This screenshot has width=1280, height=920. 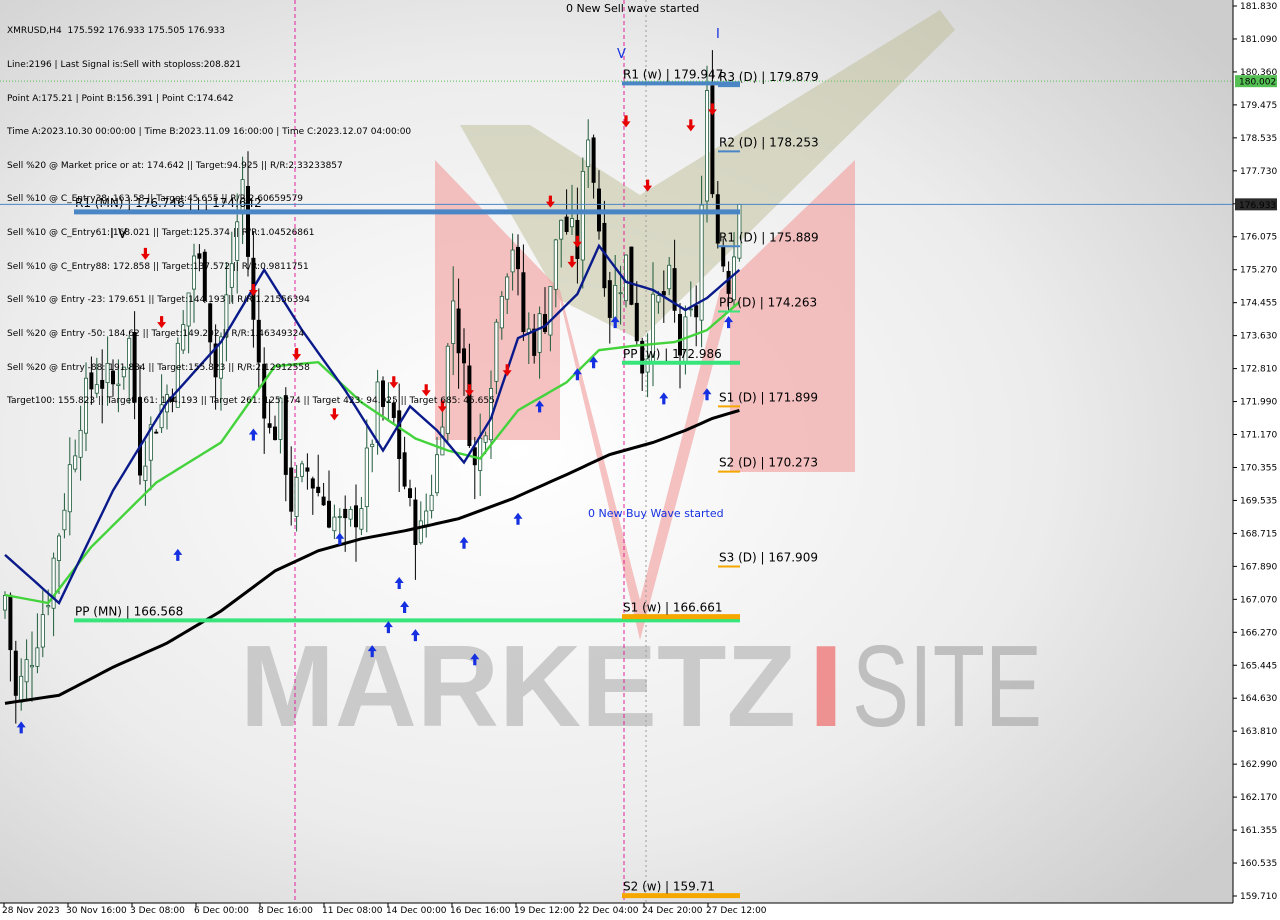 What do you see at coordinates (768, 397) in the screenshot?
I see `pivot-label: S1 (D) | 171.899` at bounding box center [768, 397].